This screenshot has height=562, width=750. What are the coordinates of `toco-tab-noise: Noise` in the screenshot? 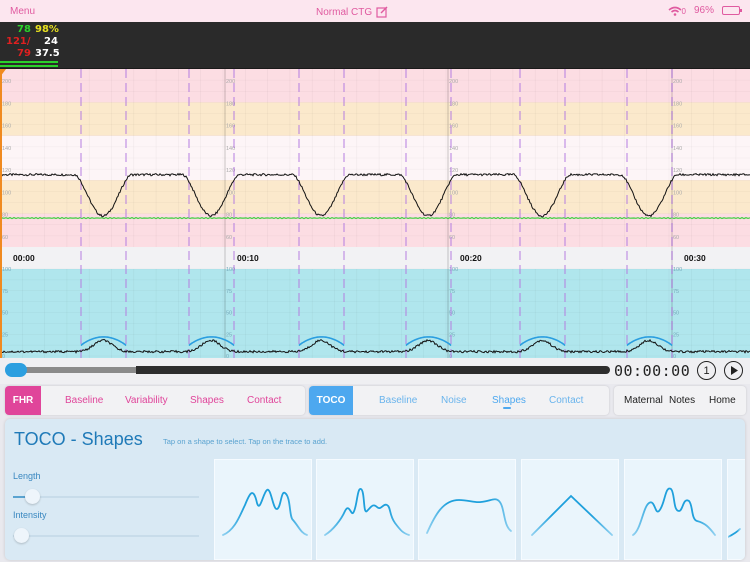 It's located at (454, 400).